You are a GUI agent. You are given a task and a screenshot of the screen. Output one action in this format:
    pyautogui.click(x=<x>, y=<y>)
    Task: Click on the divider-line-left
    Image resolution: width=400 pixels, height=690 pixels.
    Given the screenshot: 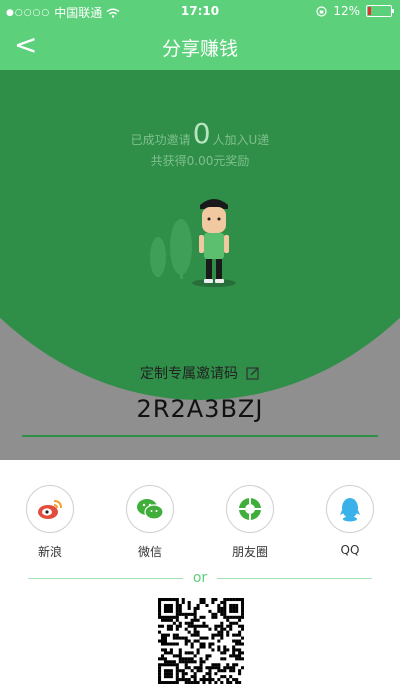 What is the action you would take?
    pyautogui.click(x=105, y=578)
    